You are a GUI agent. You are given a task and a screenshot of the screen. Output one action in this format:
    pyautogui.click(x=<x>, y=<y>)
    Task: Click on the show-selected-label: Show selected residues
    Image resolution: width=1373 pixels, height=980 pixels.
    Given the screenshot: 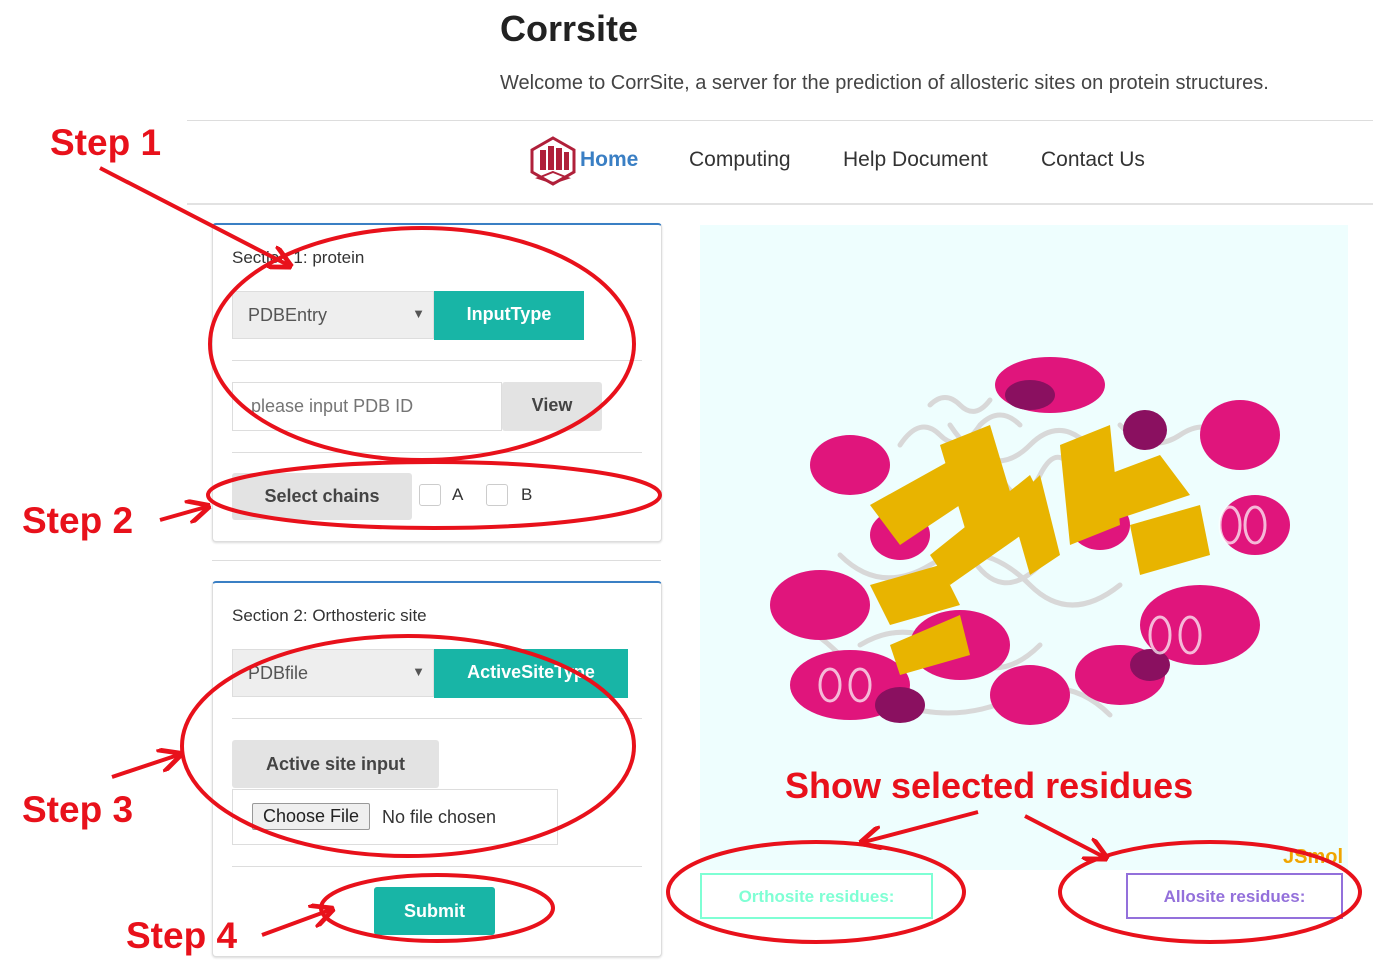 What is the action you would take?
    pyautogui.click(x=989, y=785)
    